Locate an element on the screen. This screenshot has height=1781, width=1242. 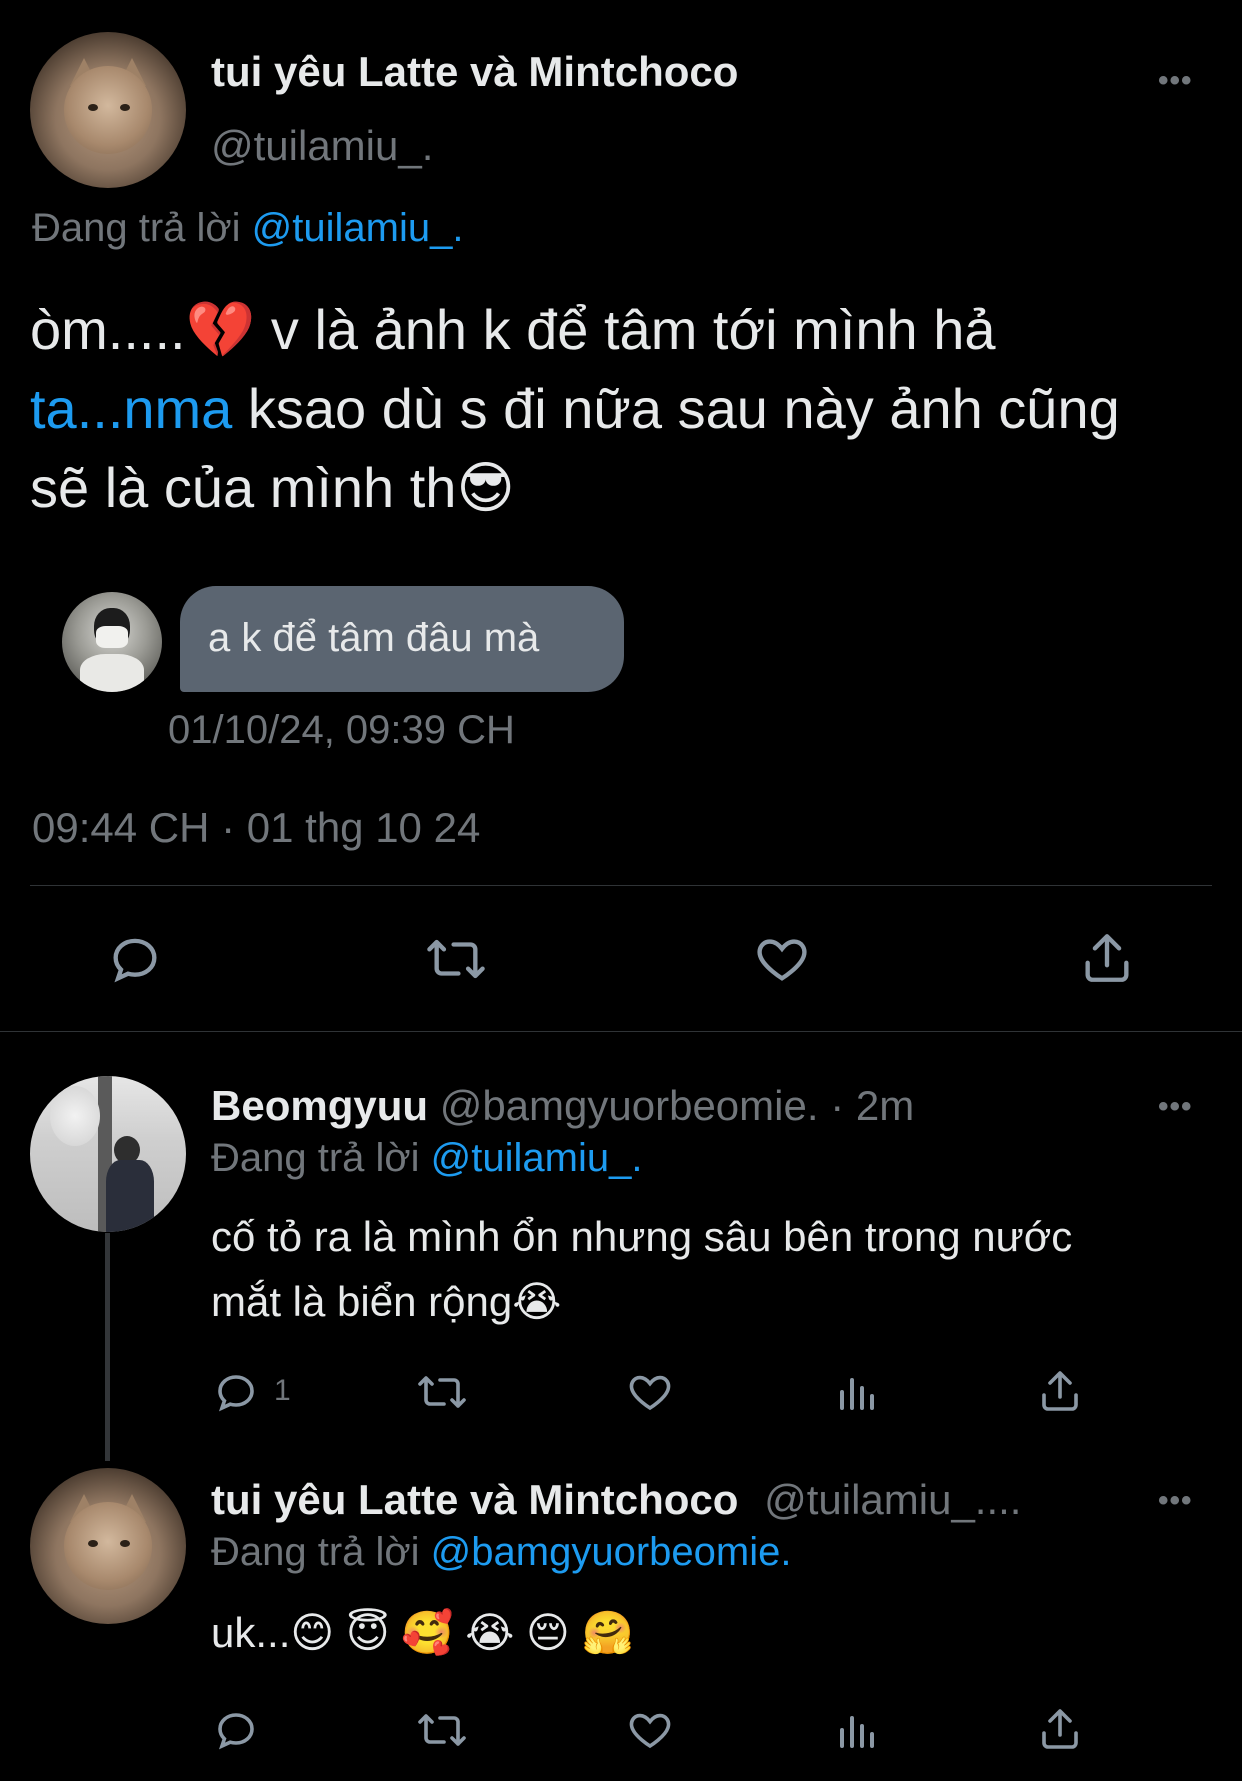
thread-connector is located at coordinates (107, 1347).